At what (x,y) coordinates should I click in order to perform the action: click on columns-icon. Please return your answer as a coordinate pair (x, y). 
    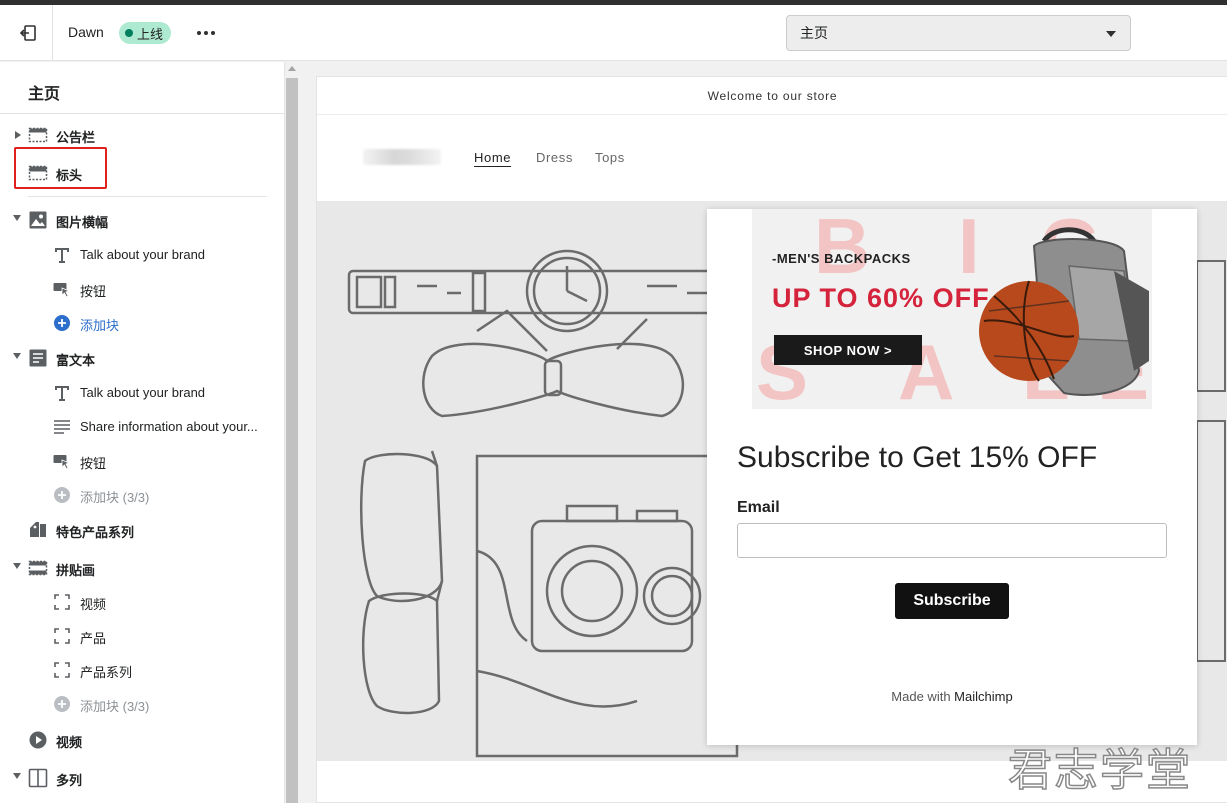
    Looking at the image, I should click on (38, 778).